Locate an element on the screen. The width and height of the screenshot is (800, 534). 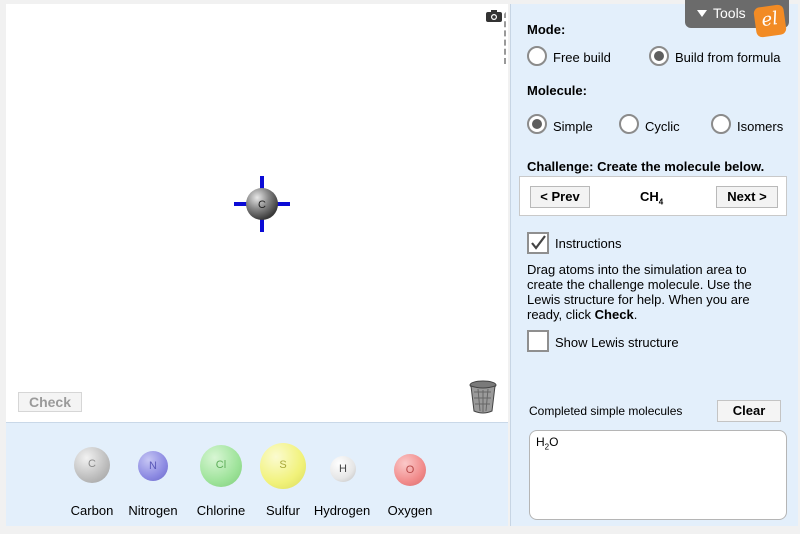
hydrogen-atom-source: H is located at coordinates (343, 469).